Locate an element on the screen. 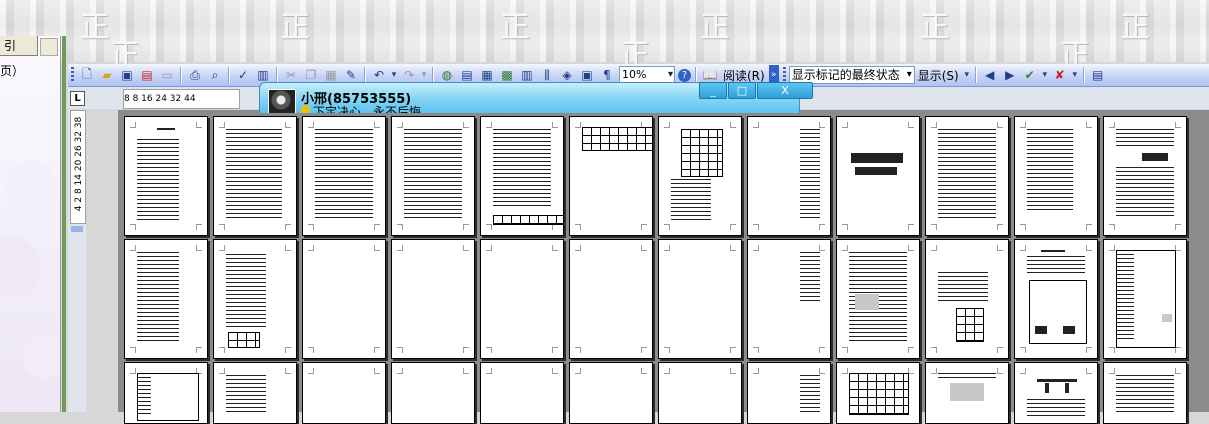 This screenshot has height=424, width=1209. print-preview-icon: ⌕ is located at coordinates (215, 75).